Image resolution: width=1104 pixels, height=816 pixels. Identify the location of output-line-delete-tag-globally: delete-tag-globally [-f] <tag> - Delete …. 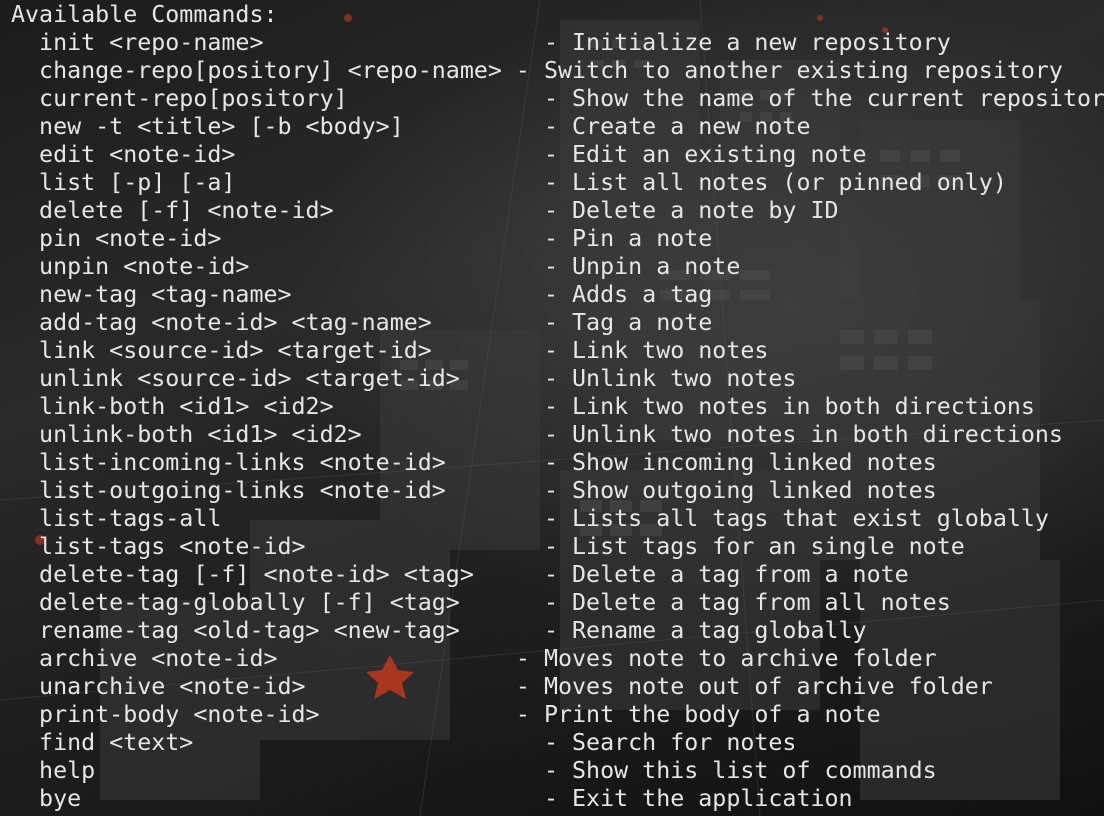
(481, 602).